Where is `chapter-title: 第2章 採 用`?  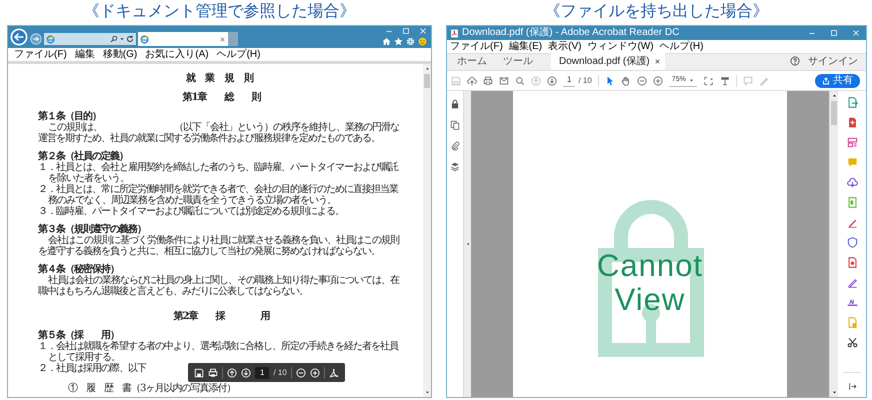
chapter-title: 第2章 採 用 is located at coordinates (221, 316).